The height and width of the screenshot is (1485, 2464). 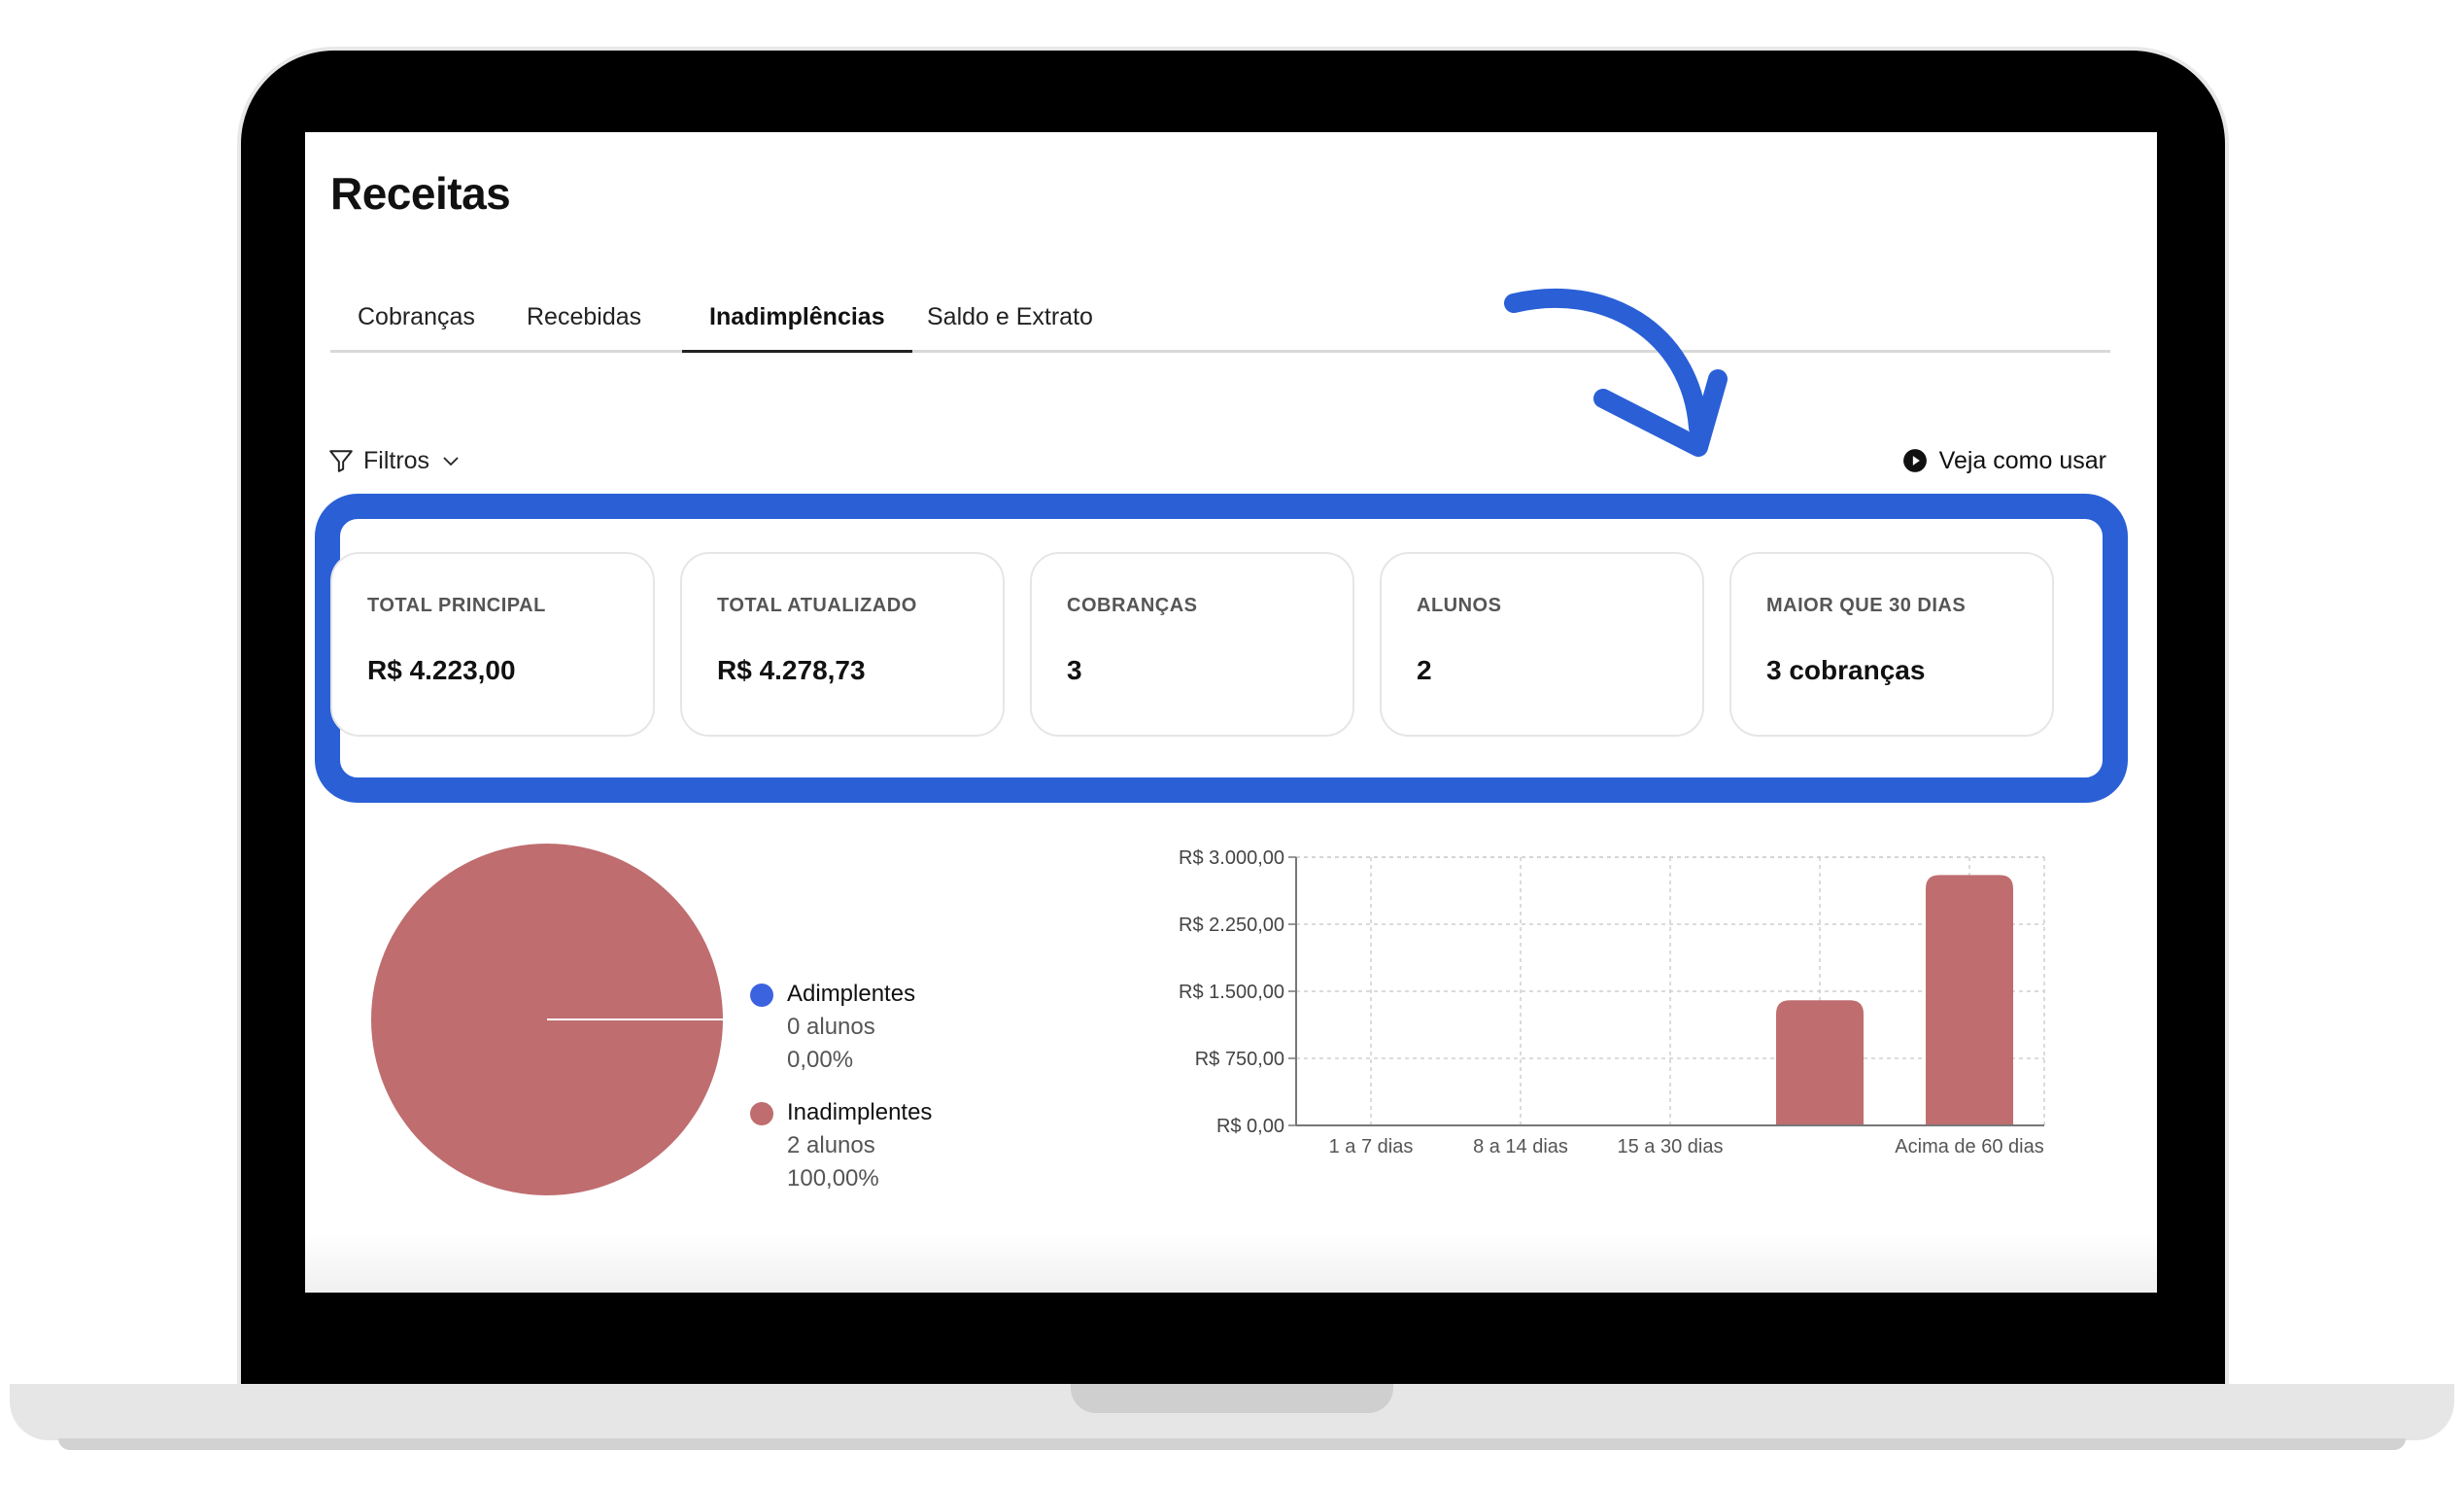 I want to click on laptop-notch, so click(x=1232, y=1398).